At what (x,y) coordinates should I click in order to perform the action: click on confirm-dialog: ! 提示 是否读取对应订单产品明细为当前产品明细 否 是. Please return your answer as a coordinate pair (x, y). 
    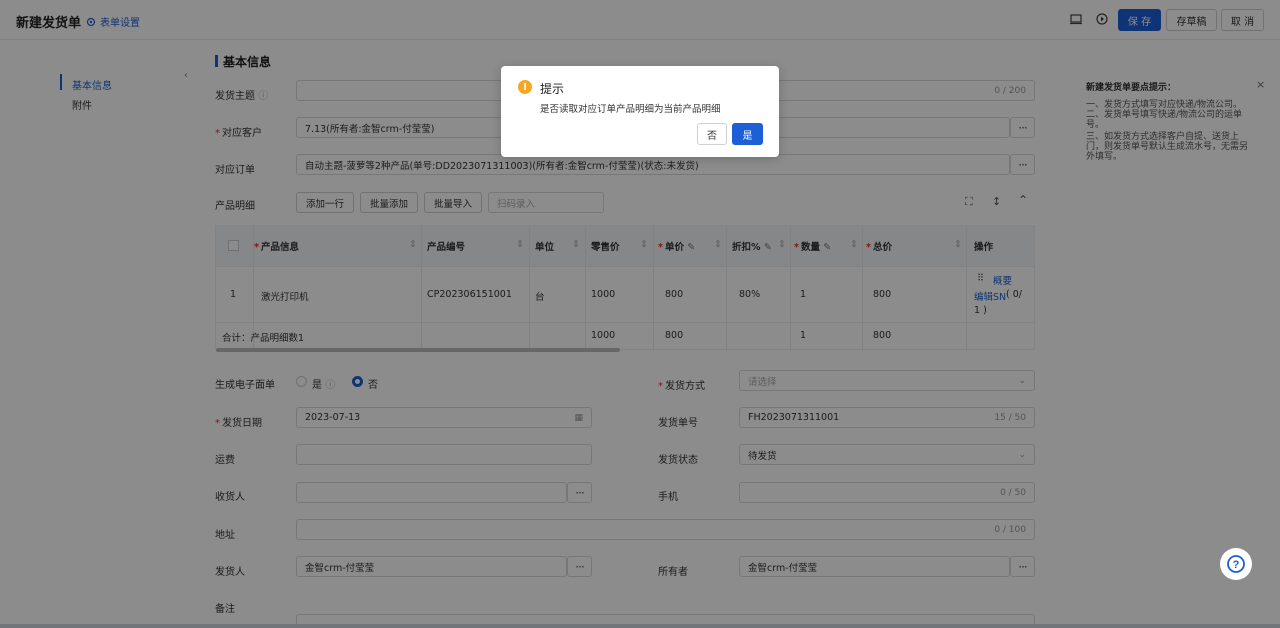
    Looking at the image, I should click on (640, 111).